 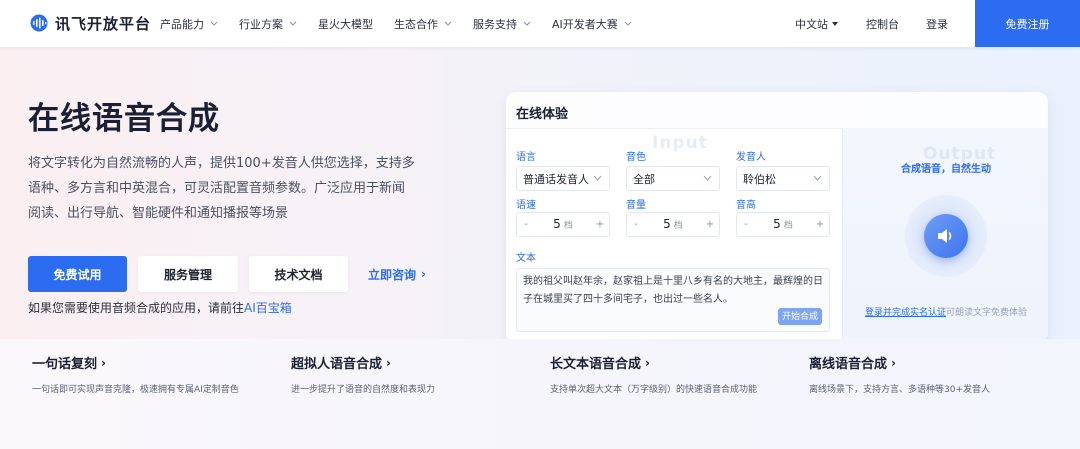 What do you see at coordinates (268, 308) in the screenshot?
I see `ai-toolbox-link: AI百宝箱` at bounding box center [268, 308].